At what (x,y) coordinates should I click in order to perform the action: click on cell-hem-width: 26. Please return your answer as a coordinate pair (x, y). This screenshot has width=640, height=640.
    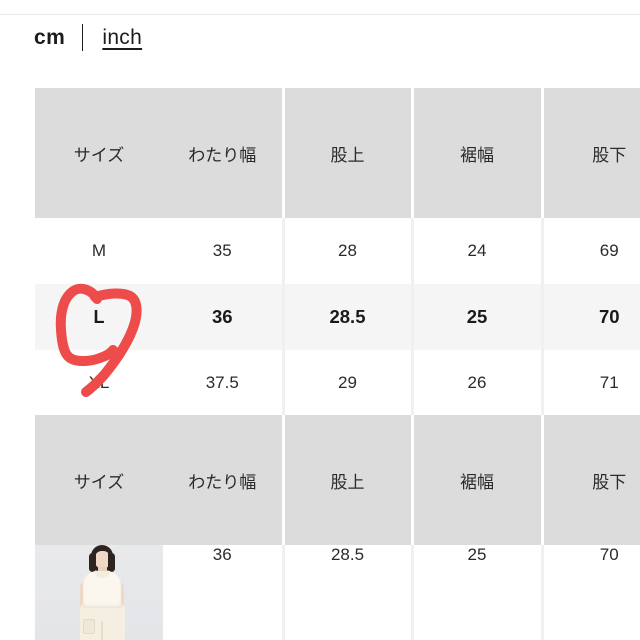
    Looking at the image, I should click on (478, 383).